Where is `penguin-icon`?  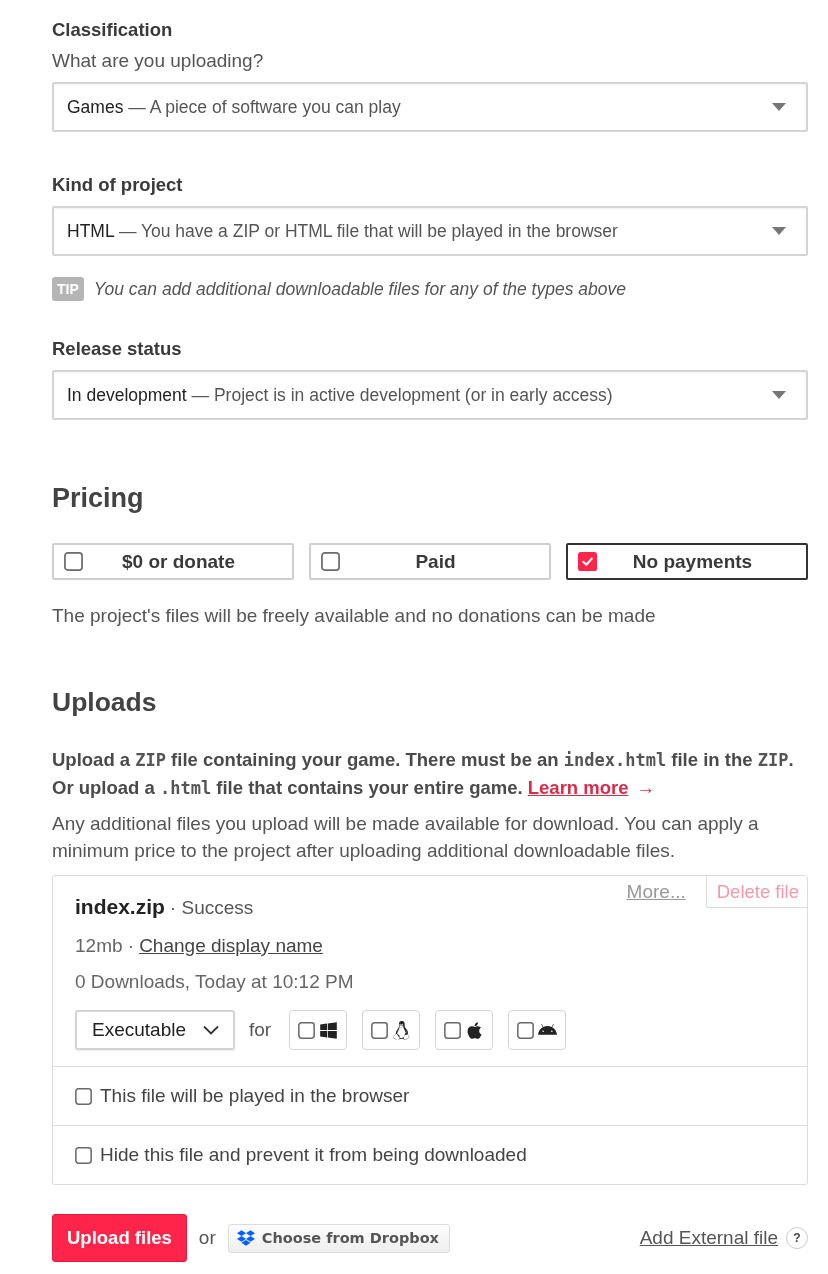
penguin-icon is located at coordinates (402, 1030).